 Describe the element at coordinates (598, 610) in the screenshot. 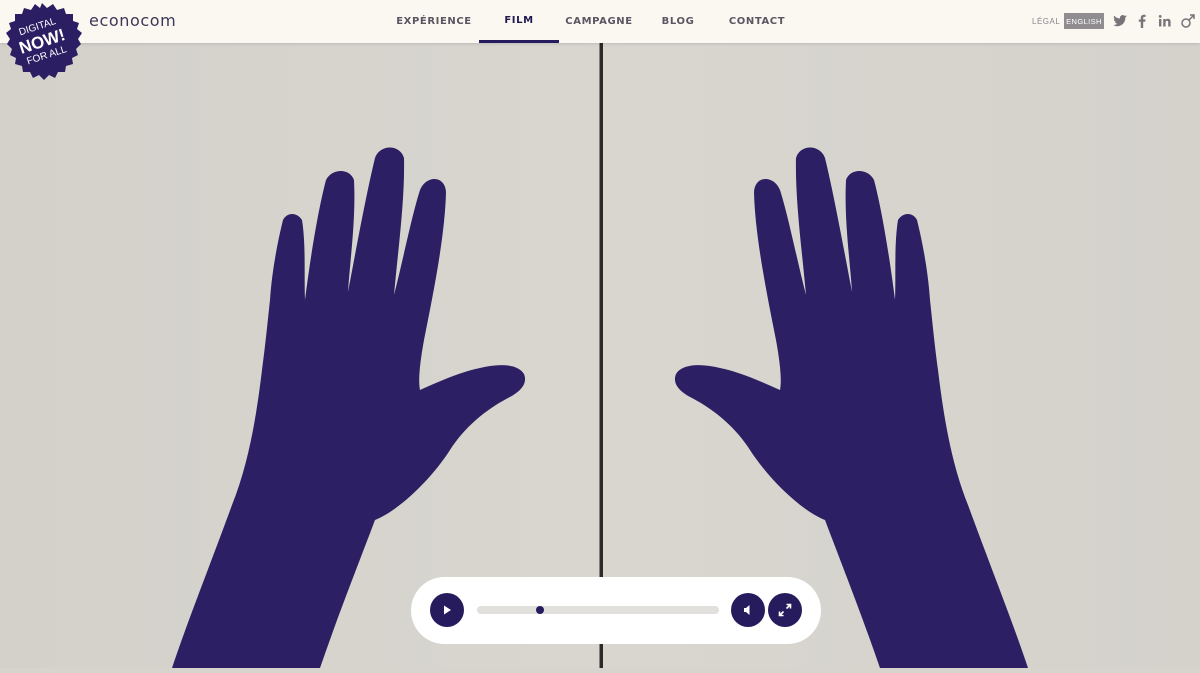

I see `progress-slider` at that location.